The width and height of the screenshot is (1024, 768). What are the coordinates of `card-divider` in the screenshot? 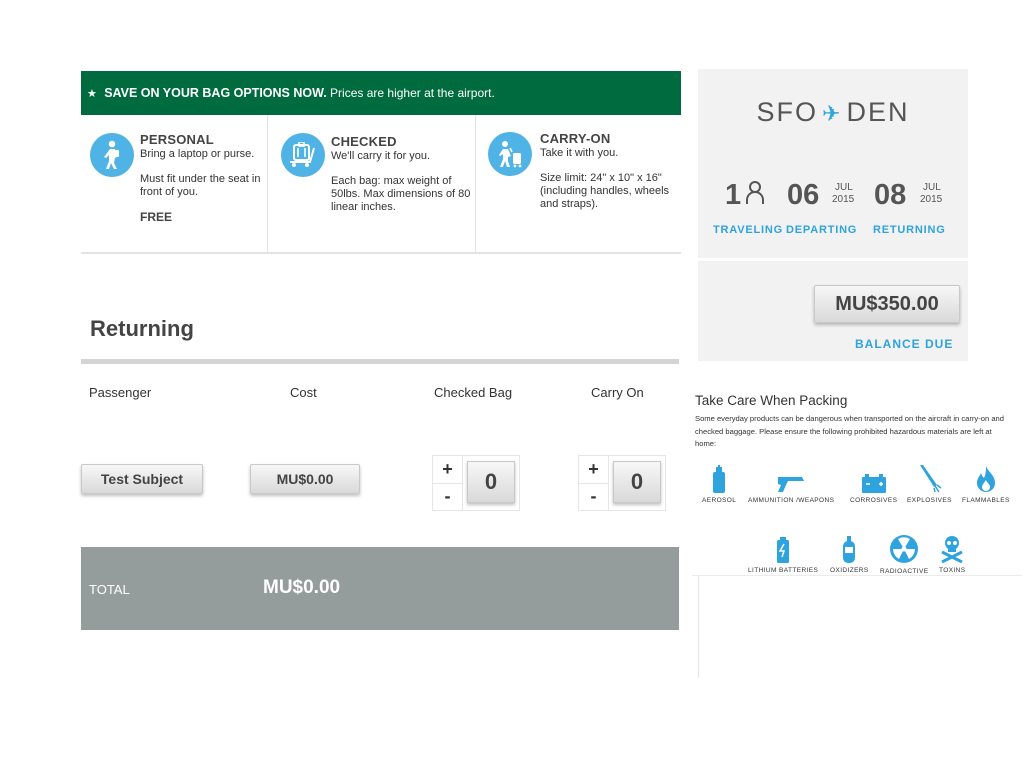 It's located at (833, 259).